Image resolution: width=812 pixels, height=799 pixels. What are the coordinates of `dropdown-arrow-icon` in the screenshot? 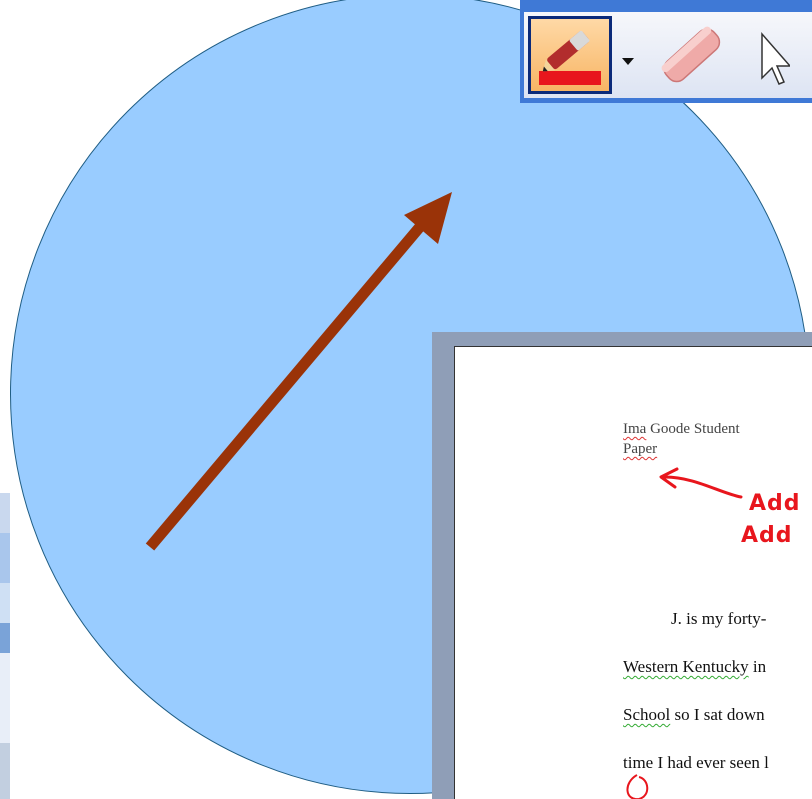 It's located at (628, 61).